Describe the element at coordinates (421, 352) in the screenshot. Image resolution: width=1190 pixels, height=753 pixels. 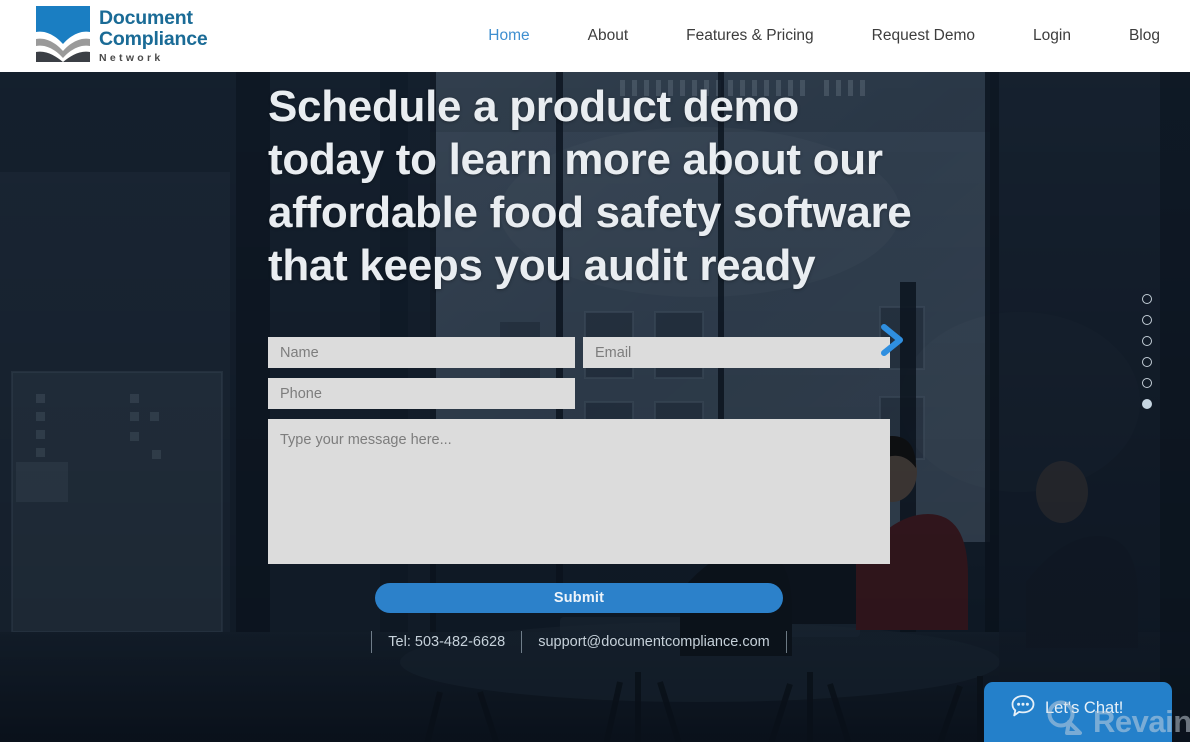
I see `name-input` at that location.